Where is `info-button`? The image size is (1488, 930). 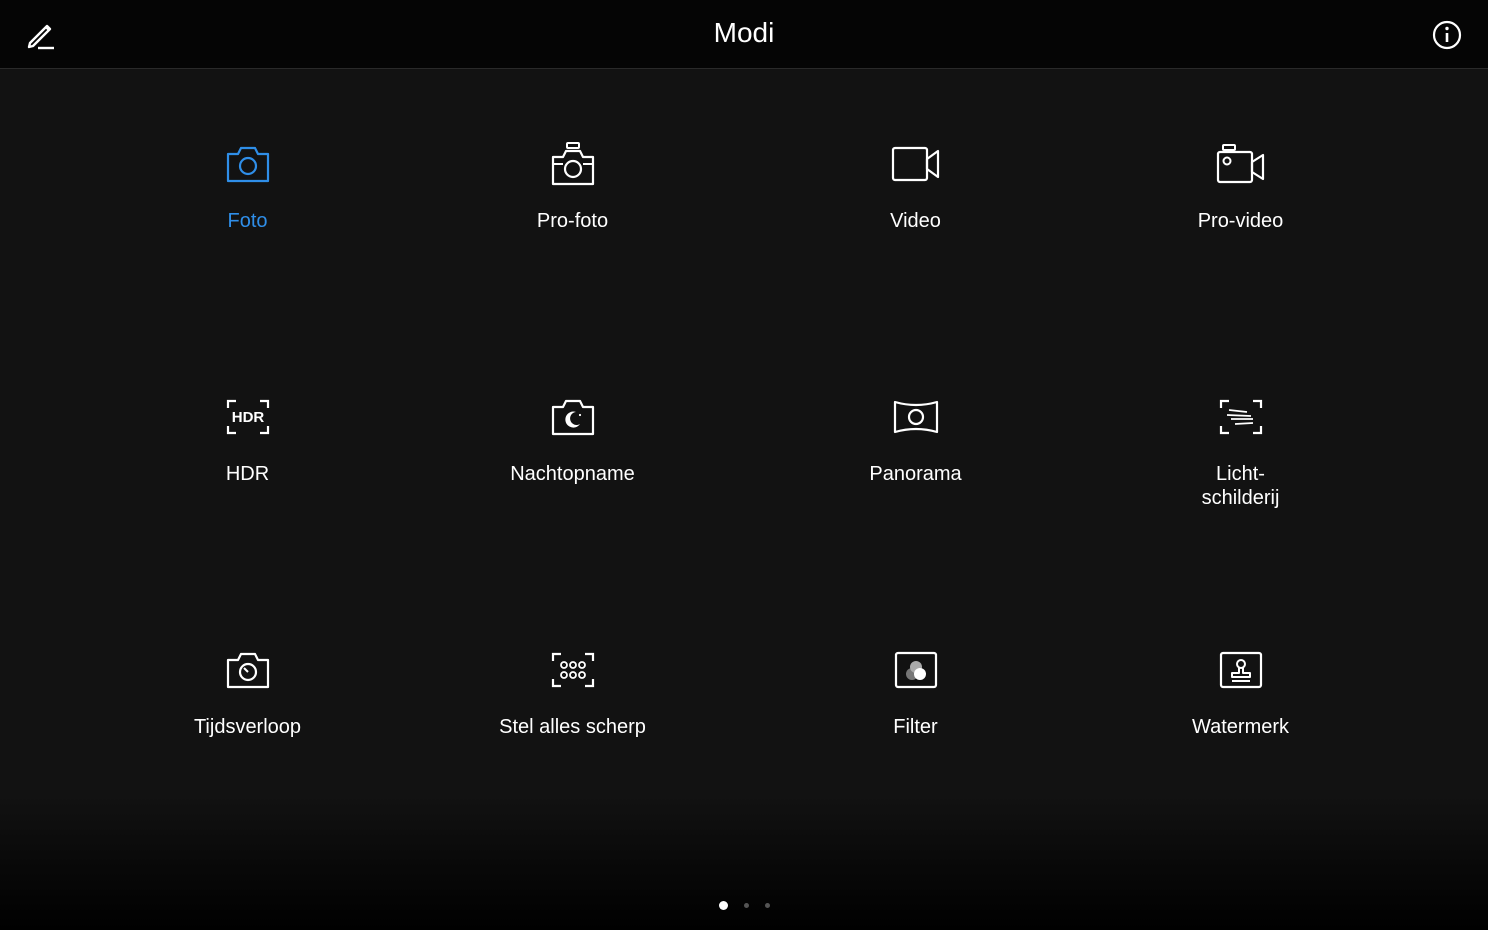
info-button is located at coordinates (1447, 35).